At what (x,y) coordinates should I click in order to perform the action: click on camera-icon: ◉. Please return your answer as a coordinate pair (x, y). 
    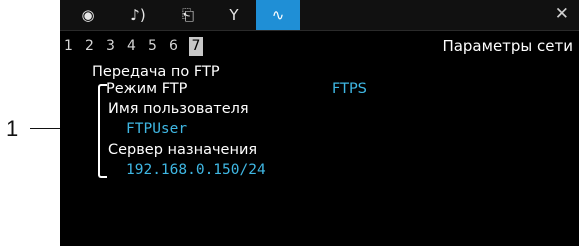
    Looking at the image, I should click on (88, 14).